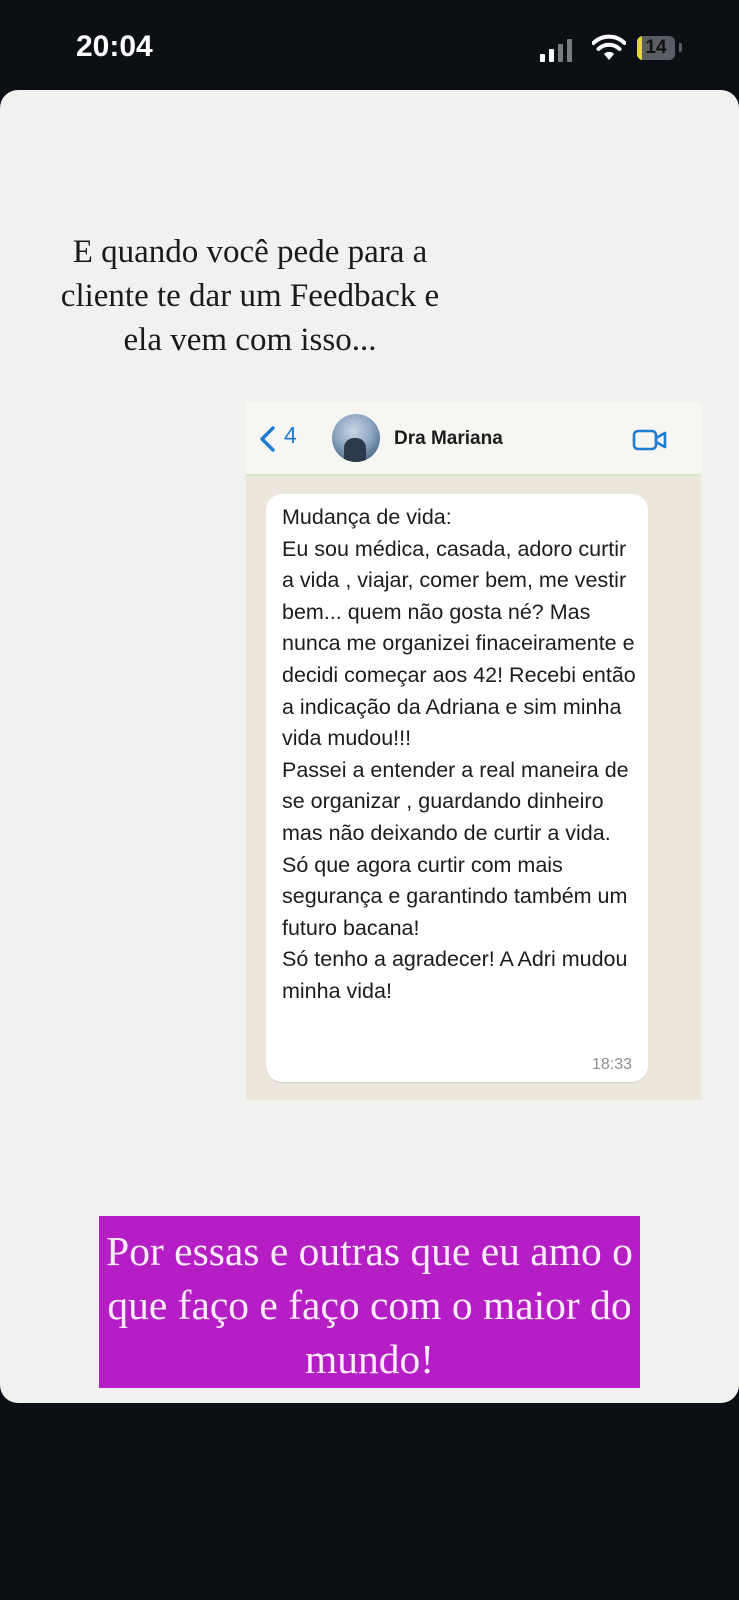 This screenshot has height=1600, width=739. I want to click on status-time: 20:04, so click(114, 46).